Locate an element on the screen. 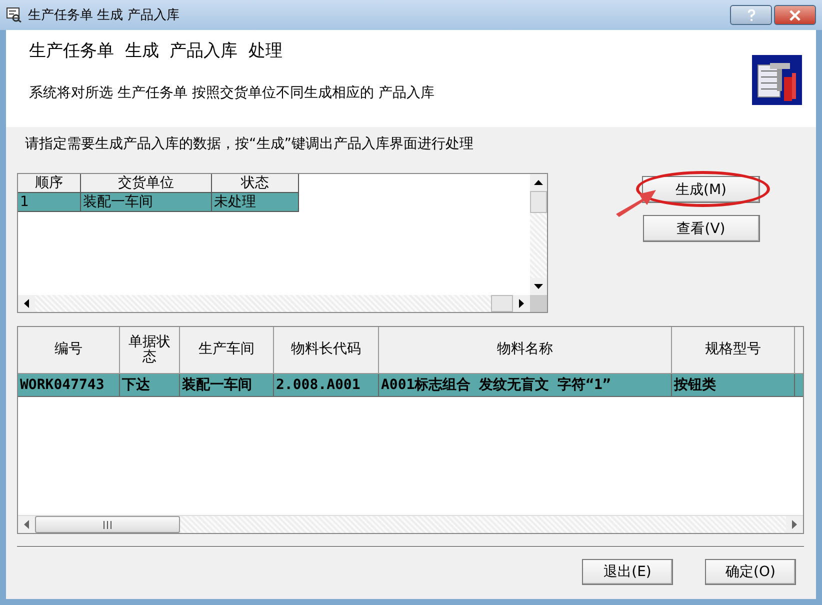 The height and width of the screenshot is (605, 822). window-title: 生产任务单 生成 产品入库 is located at coordinates (104, 15).